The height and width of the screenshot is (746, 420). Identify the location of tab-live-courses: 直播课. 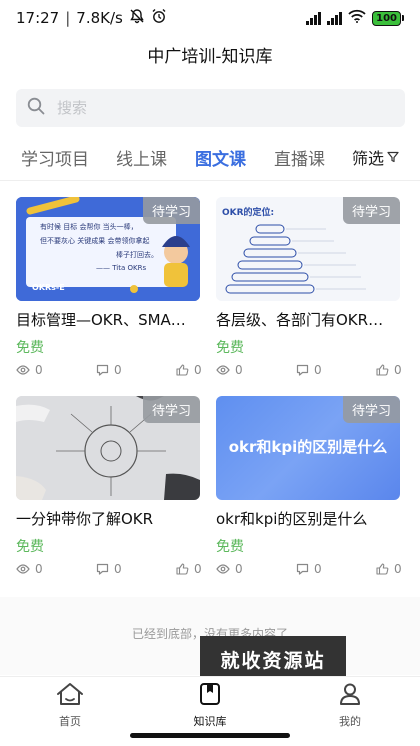
(299, 157).